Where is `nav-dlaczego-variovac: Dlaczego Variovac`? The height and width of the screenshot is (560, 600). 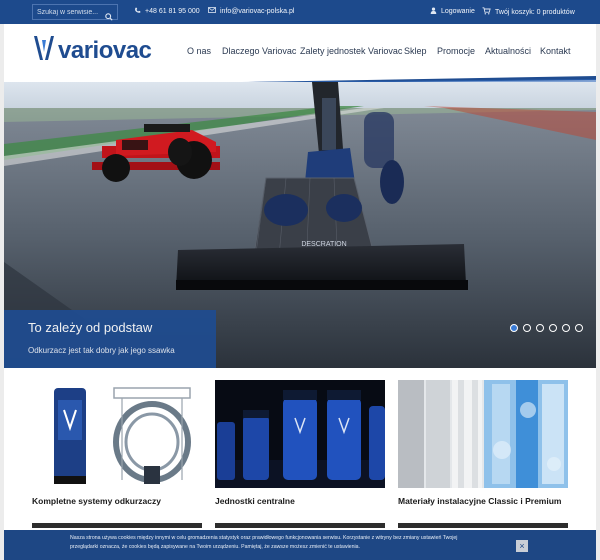
nav-dlaczego-variovac: Dlaczego Variovac is located at coordinates (259, 51).